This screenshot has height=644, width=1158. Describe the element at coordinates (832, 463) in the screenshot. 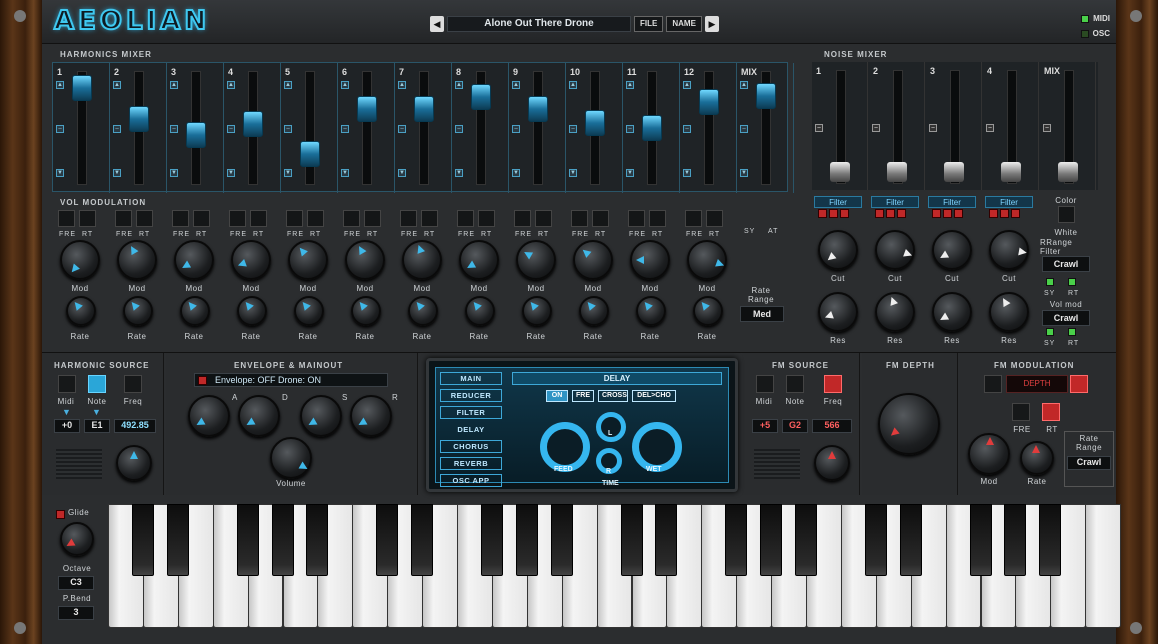

I see `fm-fine-knob` at that location.